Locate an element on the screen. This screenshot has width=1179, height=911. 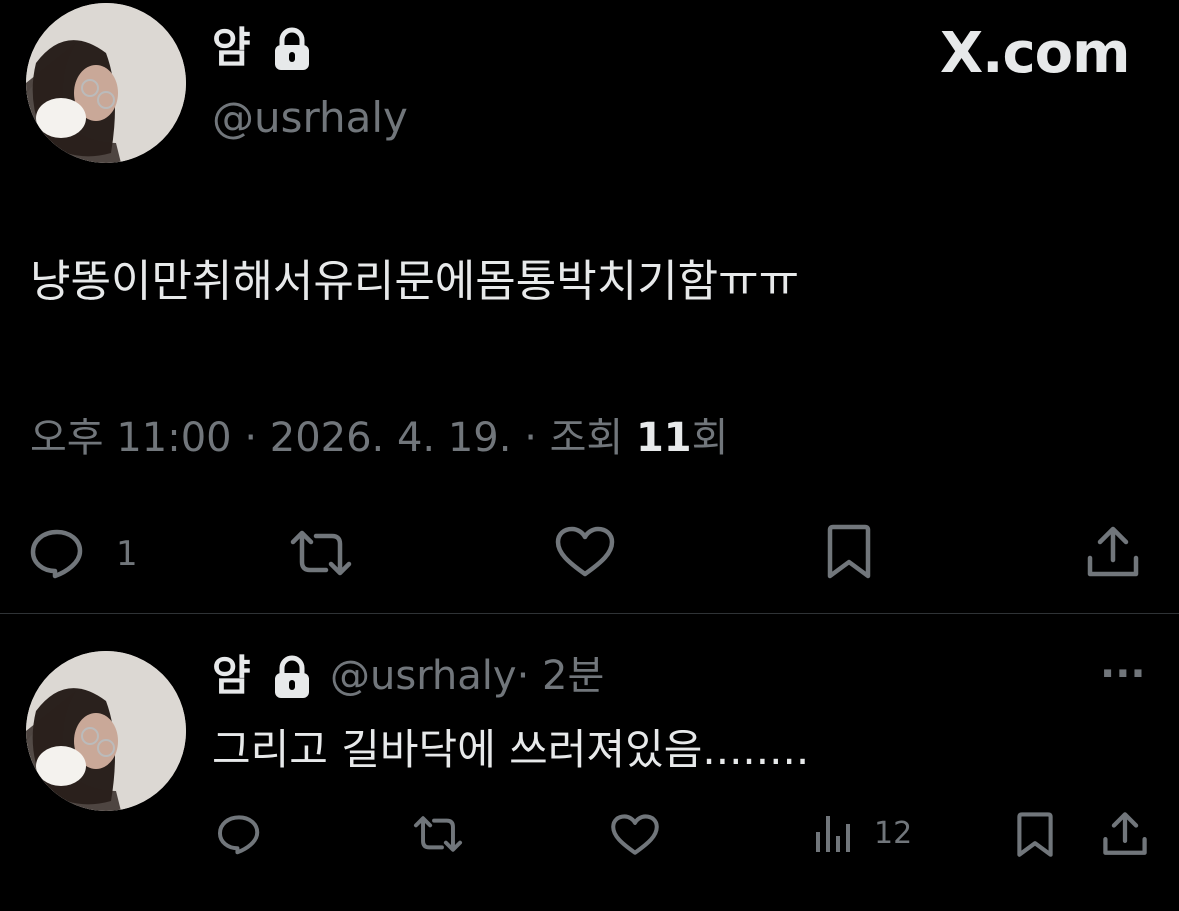
reply-retweet-button is located at coordinates (438, 834).